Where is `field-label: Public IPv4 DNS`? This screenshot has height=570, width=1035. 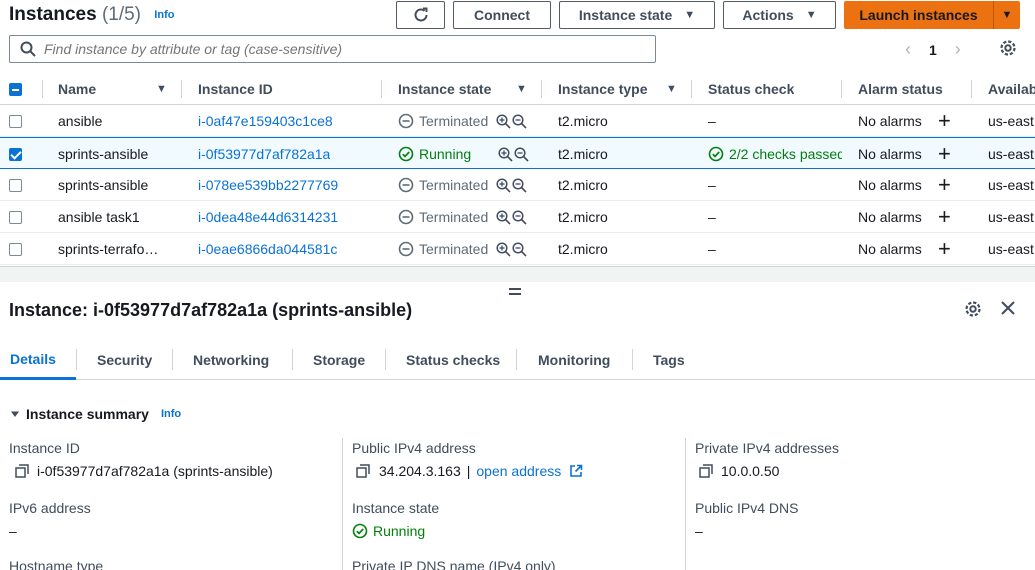
field-label: Public IPv4 DNS is located at coordinates (747, 508).